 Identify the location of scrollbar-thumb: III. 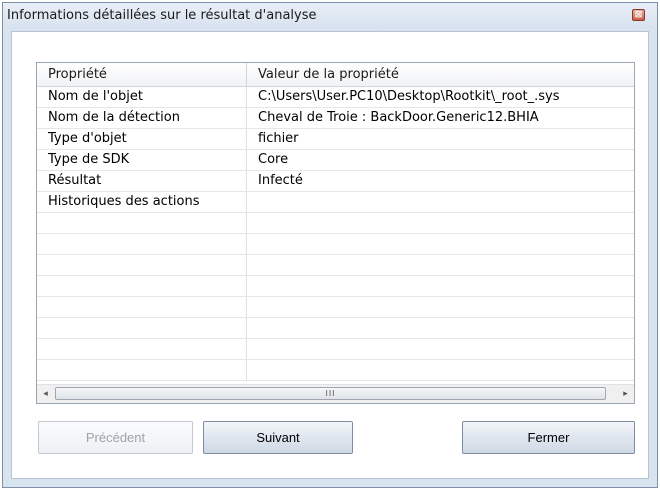
(330, 393).